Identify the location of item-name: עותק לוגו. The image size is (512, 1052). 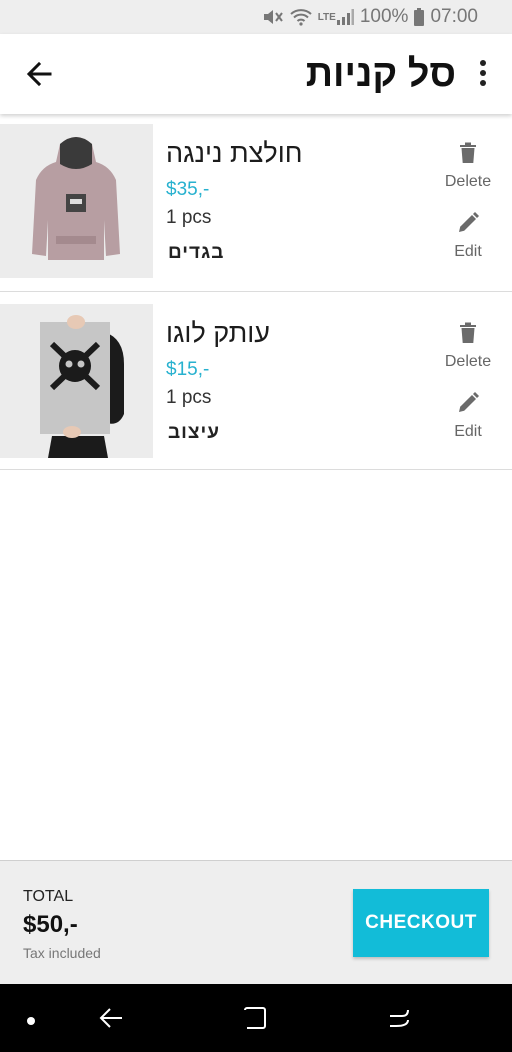
(218, 333).